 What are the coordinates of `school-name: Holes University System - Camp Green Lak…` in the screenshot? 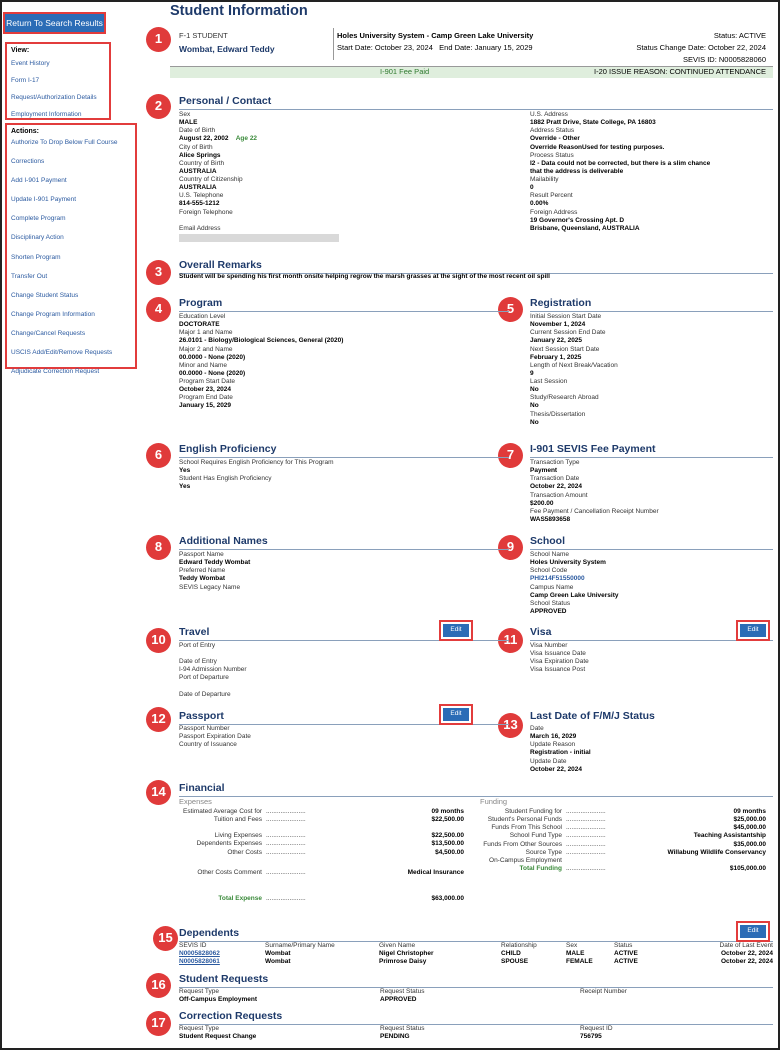 It's located at (435, 35).